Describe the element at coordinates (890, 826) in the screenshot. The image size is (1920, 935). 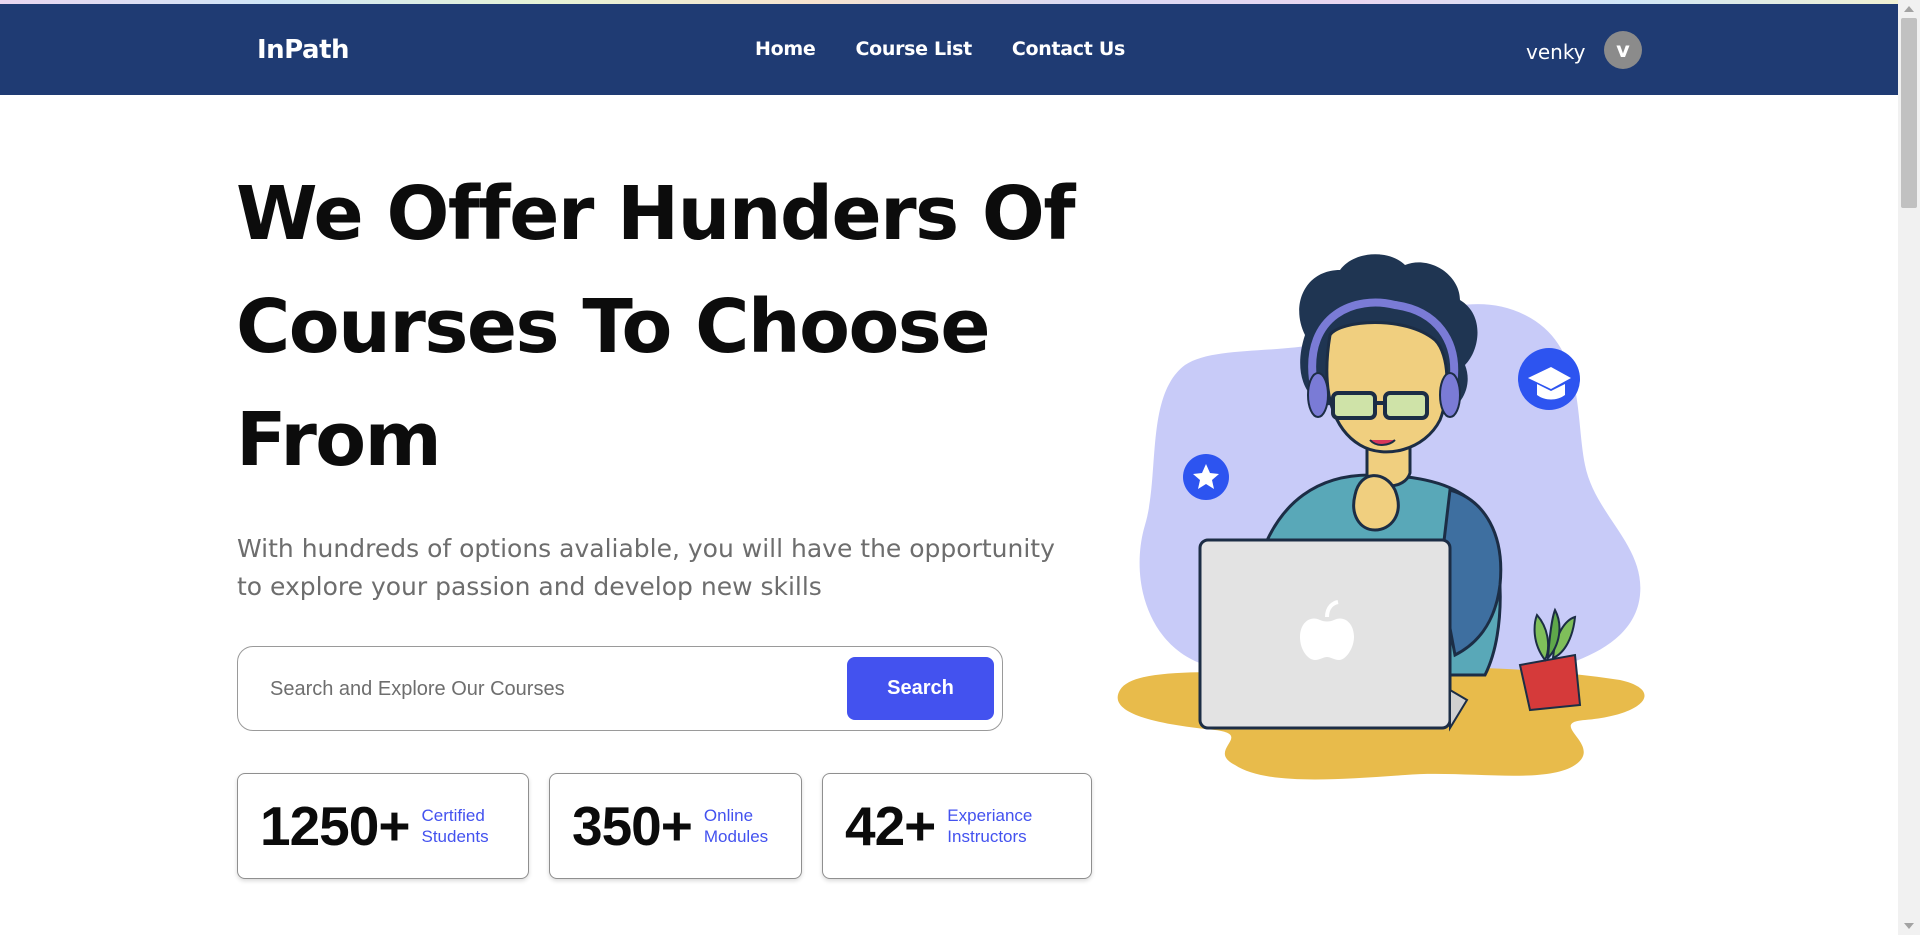
I see `stat-number: 42+` at that location.